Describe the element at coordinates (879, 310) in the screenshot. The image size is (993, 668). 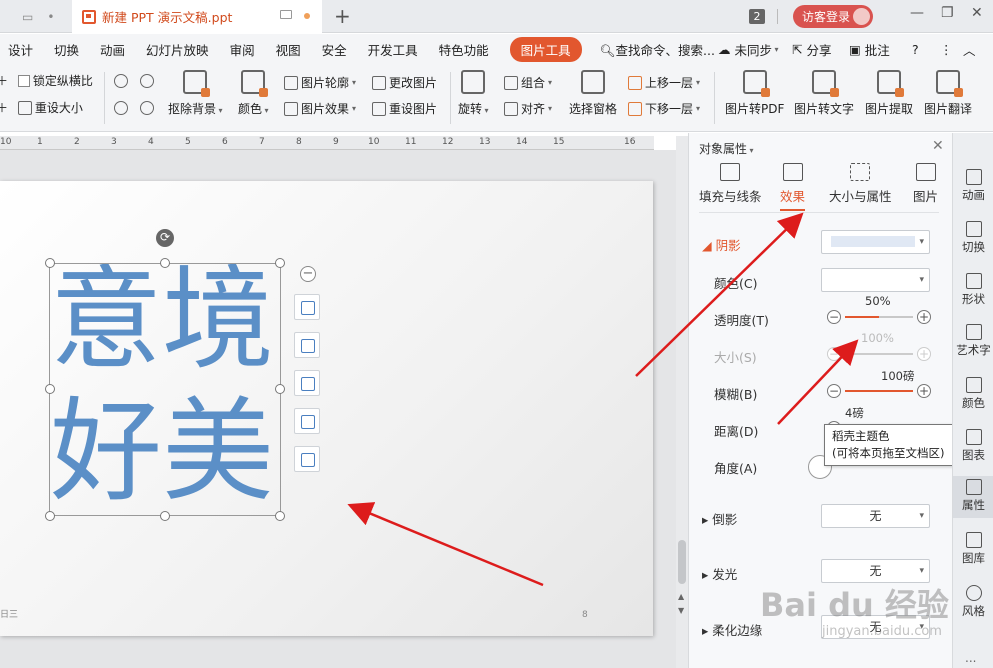
I see `transparency-slider: − 50% +` at that location.